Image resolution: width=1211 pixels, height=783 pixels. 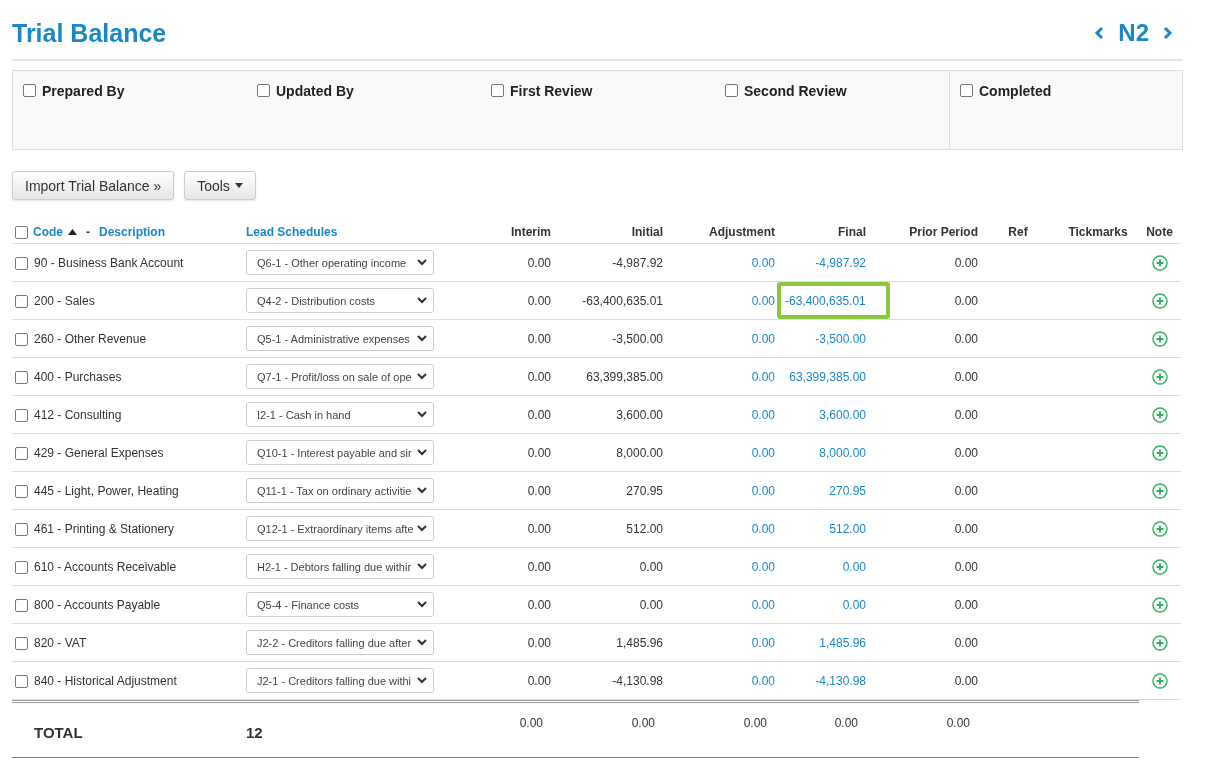 What do you see at coordinates (1099, 33) in the screenshot?
I see `previous-icon` at bounding box center [1099, 33].